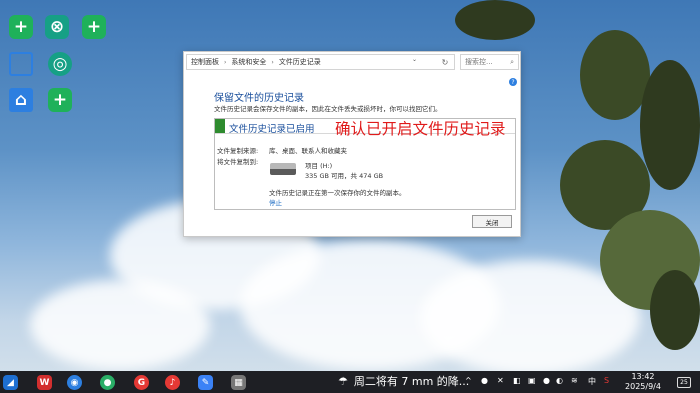 Image resolution: width=700 pixels, height=393 pixels. What do you see at coordinates (220, 126) in the screenshot?
I see `status-indicator` at bounding box center [220, 126].